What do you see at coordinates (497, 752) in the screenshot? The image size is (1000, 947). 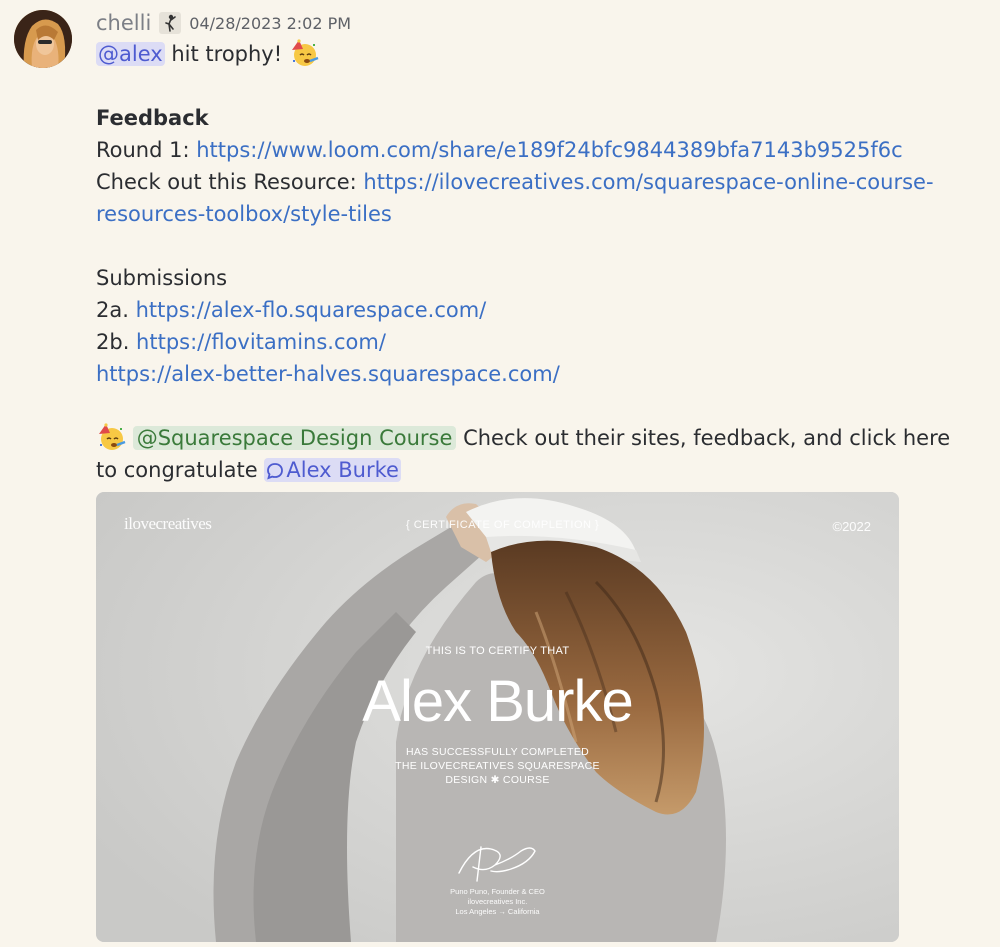 I see `completed-line1: HAS SUCCESSFULLY COMPLETED` at bounding box center [497, 752].